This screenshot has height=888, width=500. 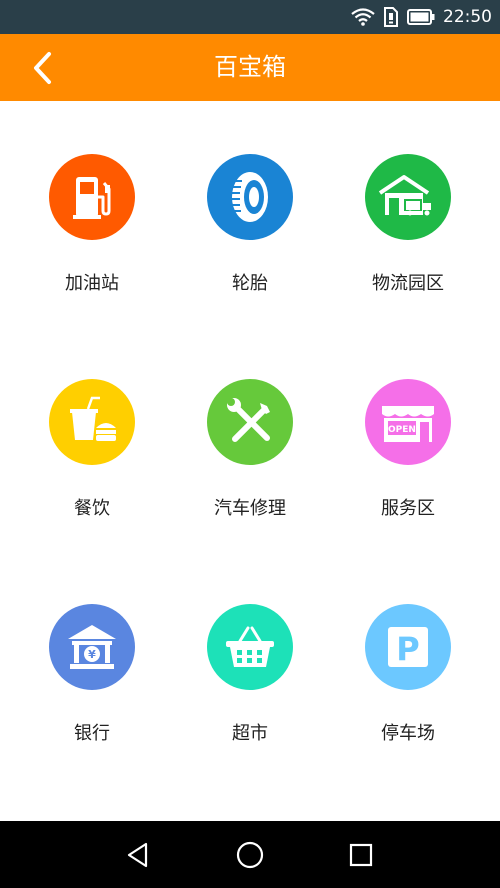 I want to click on tile-car-repair: 汽车修理, so click(x=250, y=422).